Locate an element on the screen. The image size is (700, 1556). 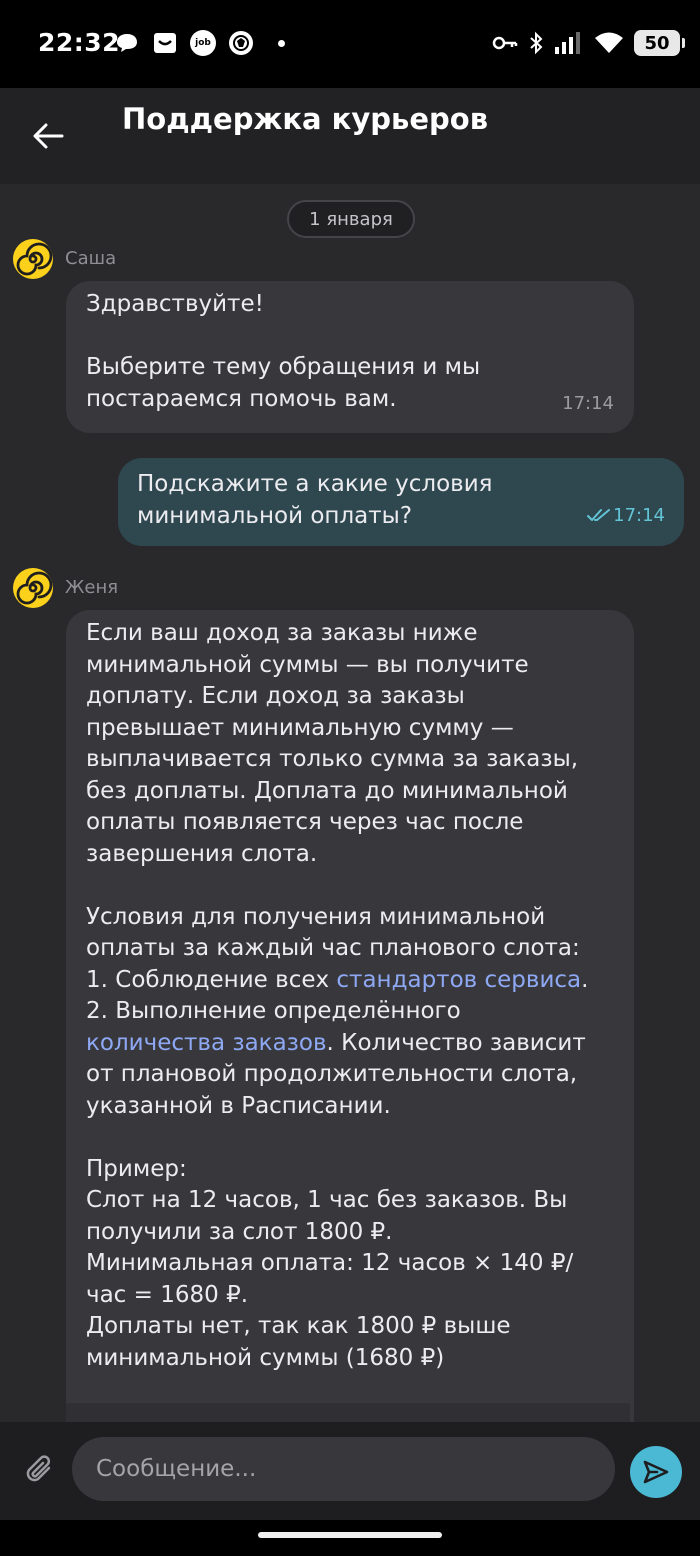
system-nav-bar is located at coordinates (350, 1538).